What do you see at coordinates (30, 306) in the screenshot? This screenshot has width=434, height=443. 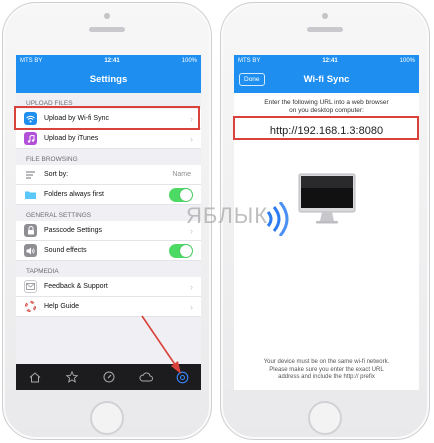 I see `help-lifebuoy-icon` at bounding box center [30, 306].